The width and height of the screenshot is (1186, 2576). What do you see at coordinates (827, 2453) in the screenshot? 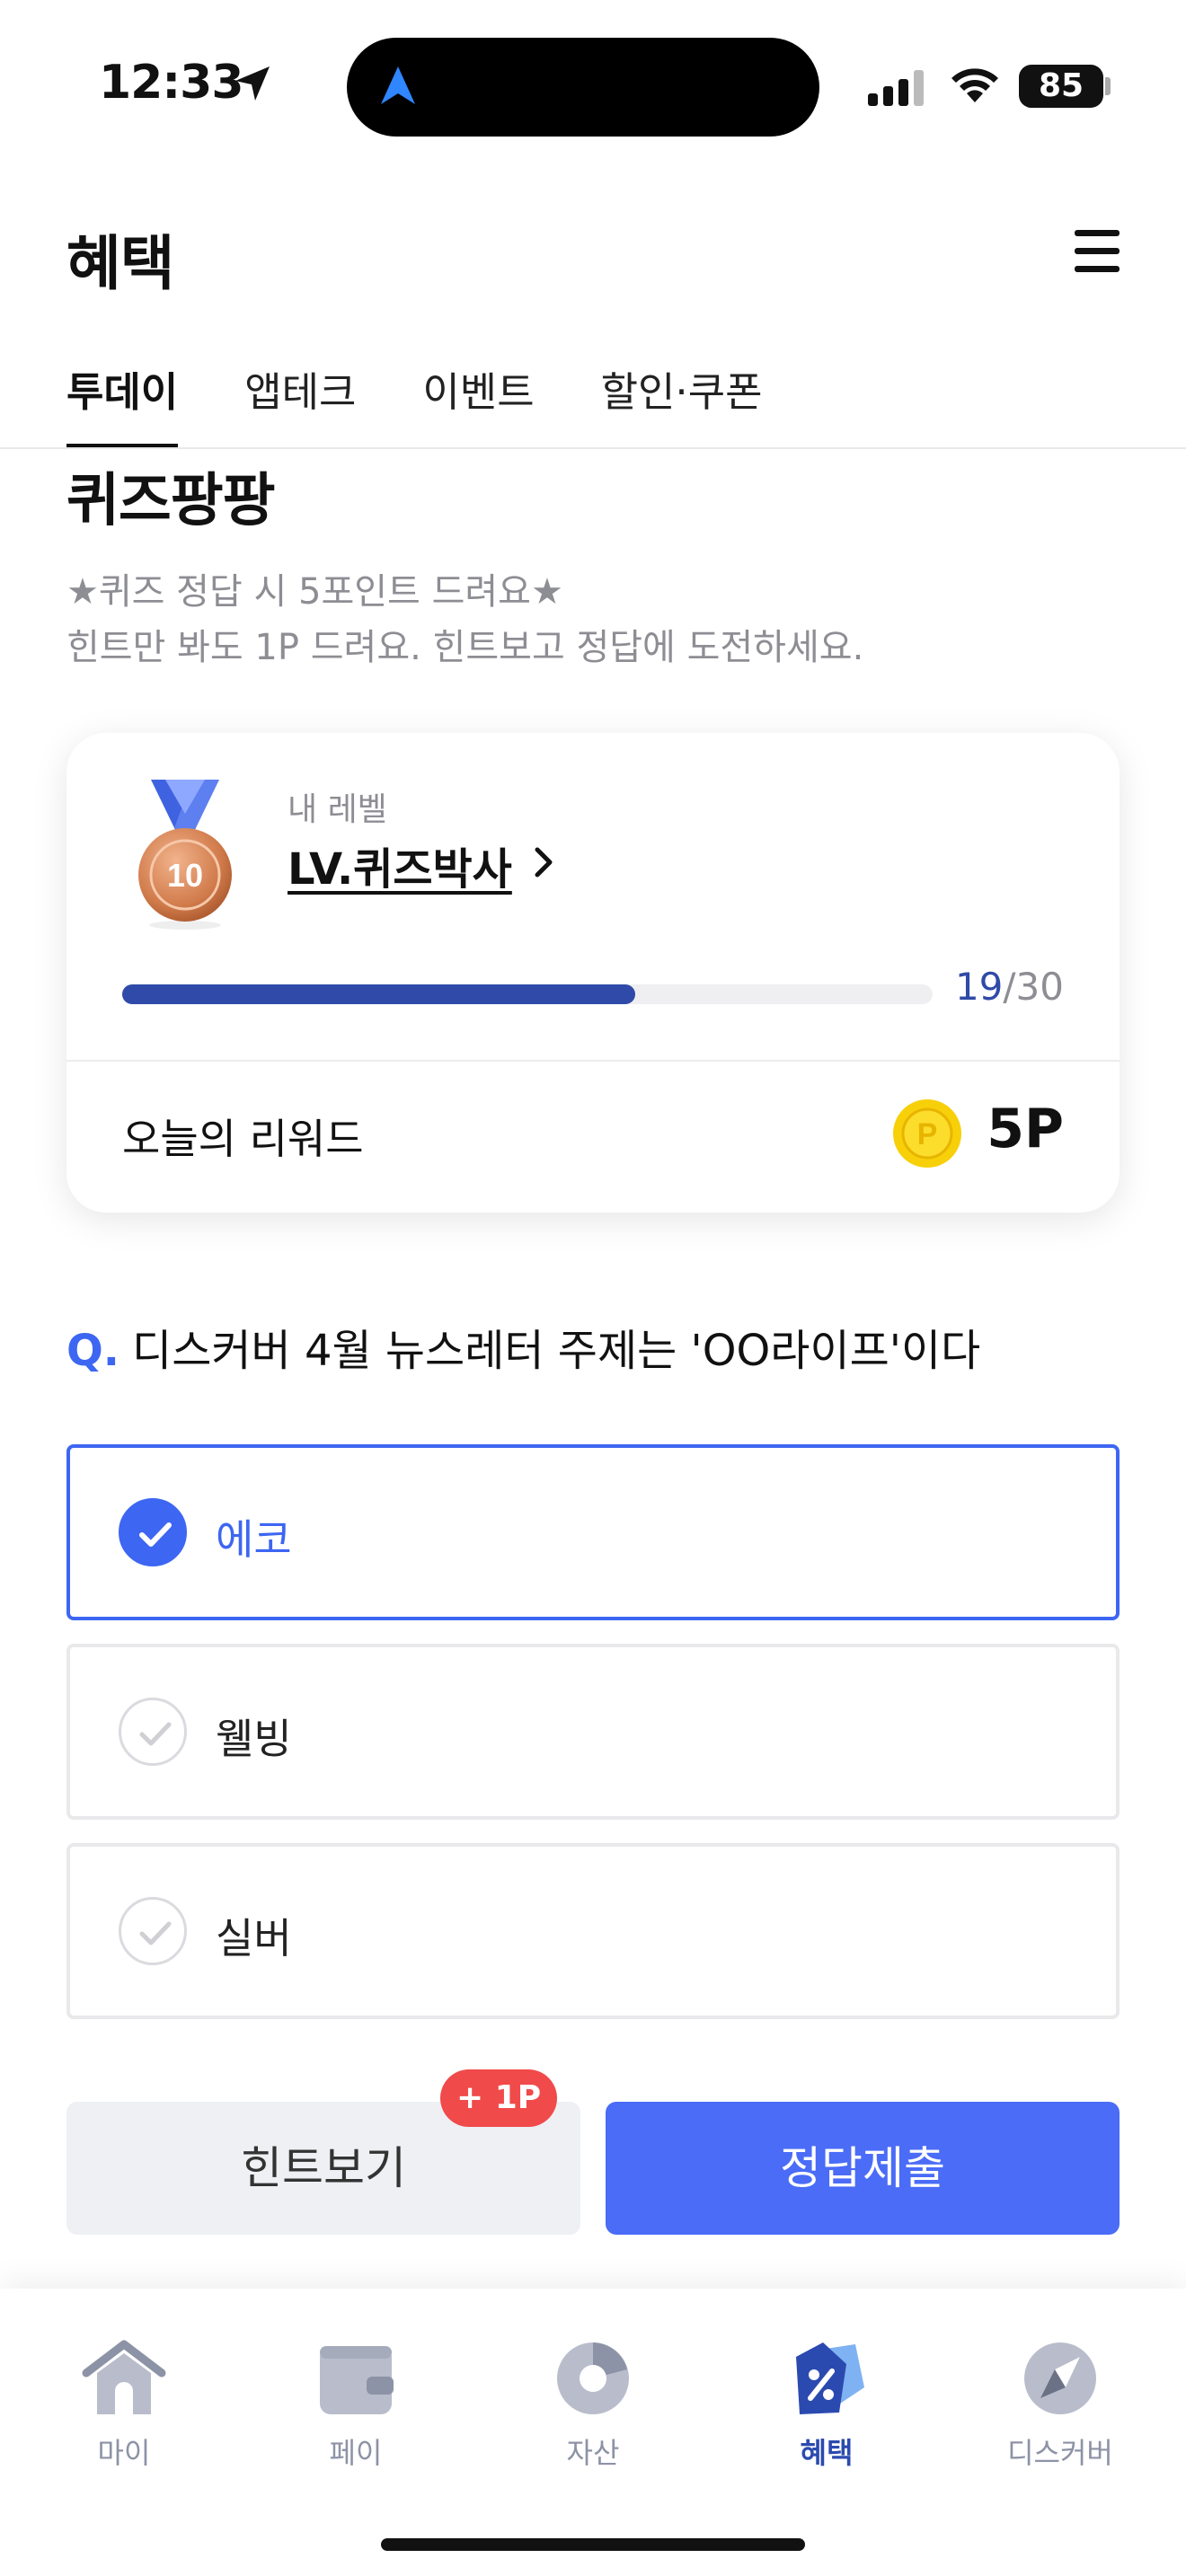
I see `nav-label: 혜택` at bounding box center [827, 2453].